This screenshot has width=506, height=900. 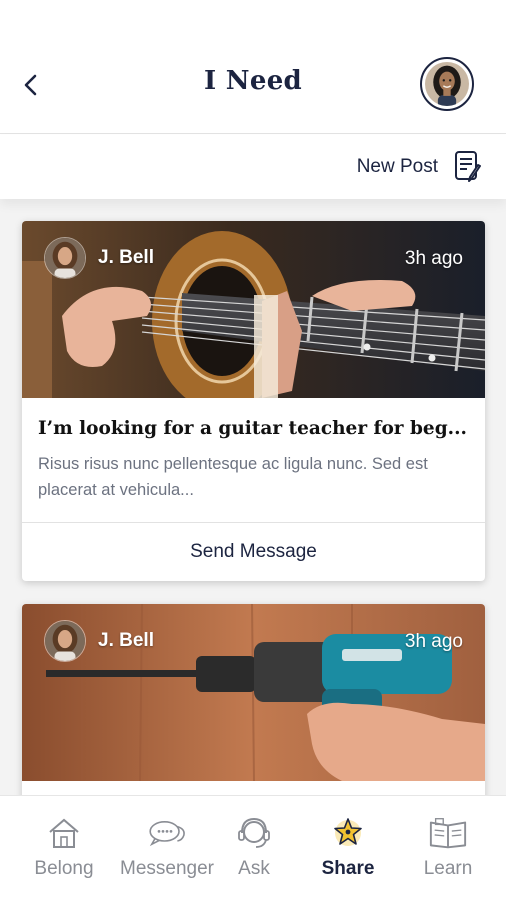 I want to click on new-post-label: New Post, so click(x=397, y=166).